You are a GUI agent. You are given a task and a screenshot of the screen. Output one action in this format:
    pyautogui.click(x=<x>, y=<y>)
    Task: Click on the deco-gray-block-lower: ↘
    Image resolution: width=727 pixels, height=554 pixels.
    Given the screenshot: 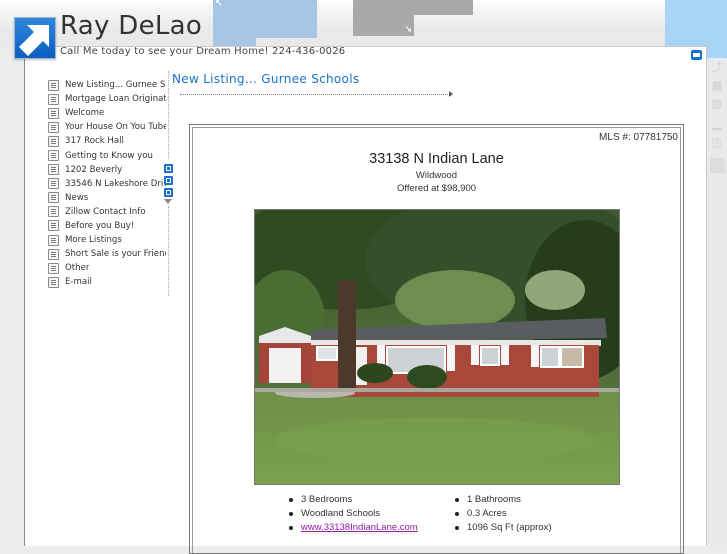 What is the action you would take?
    pyautogui.click(x=383, y=25)
    